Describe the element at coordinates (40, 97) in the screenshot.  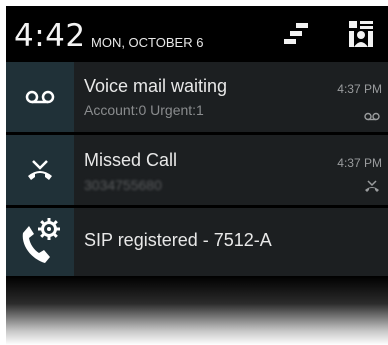
I see `voicemail-icon` at that location.